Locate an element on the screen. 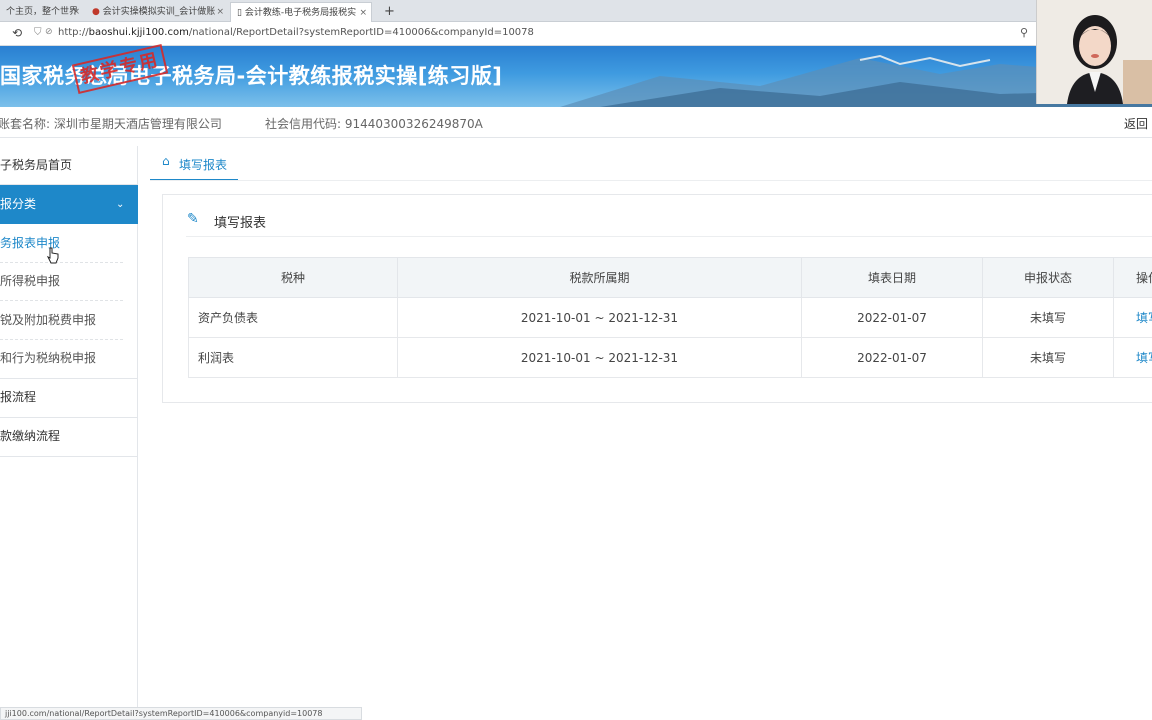  presenter-illustration is located at coordinates (1094, 52).